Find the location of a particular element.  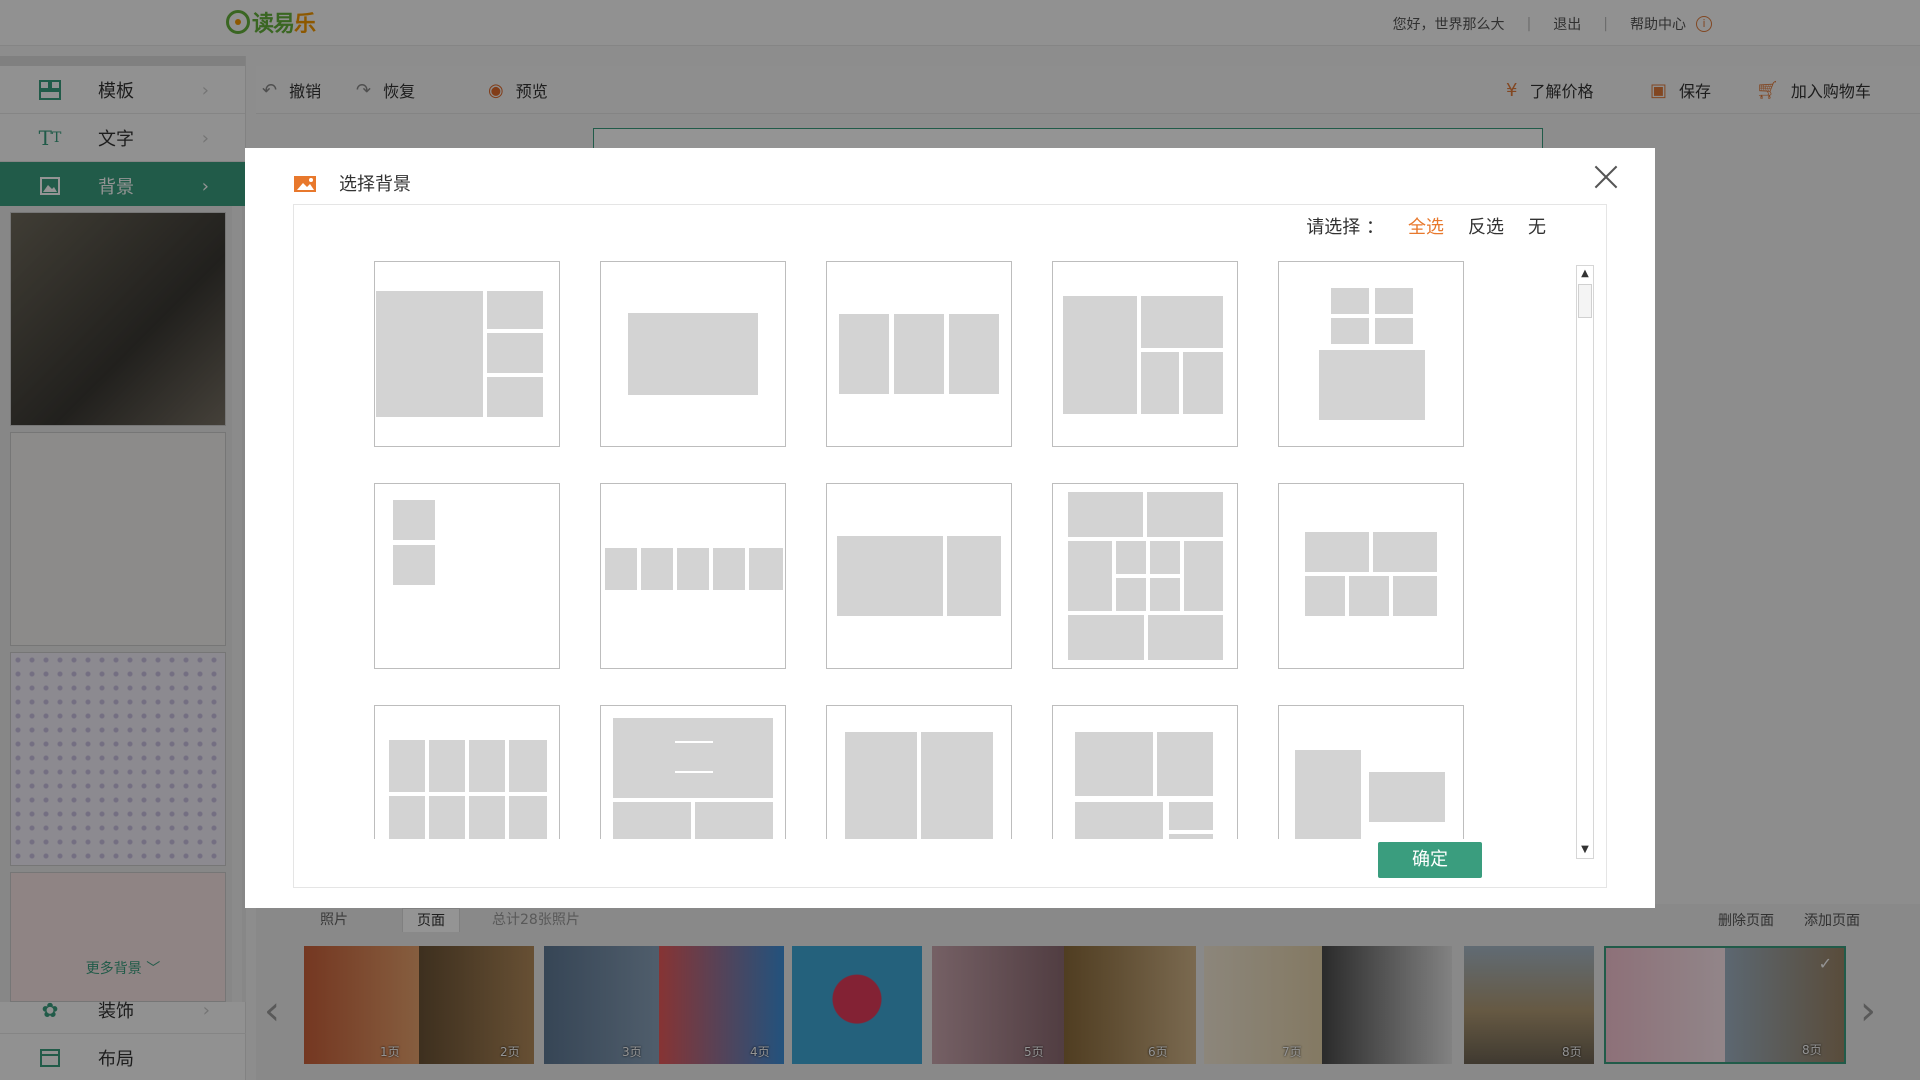

invert-selection-link: 反选 is located at coordinates (1486, 226).